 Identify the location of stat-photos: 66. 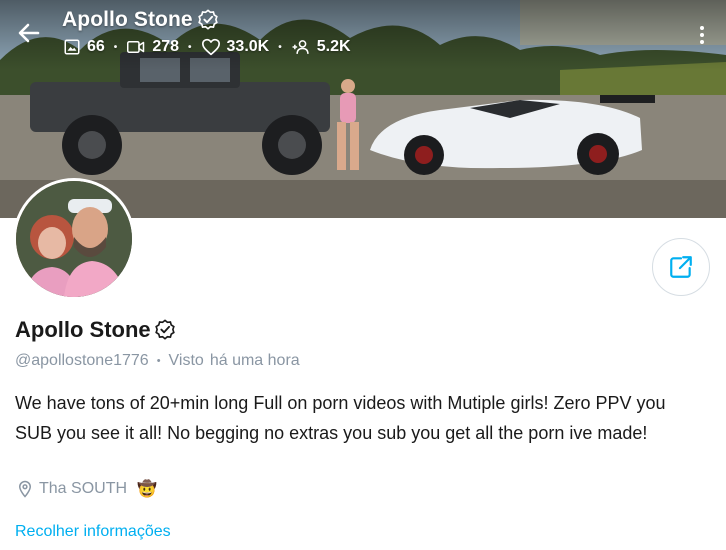
(84, 47).